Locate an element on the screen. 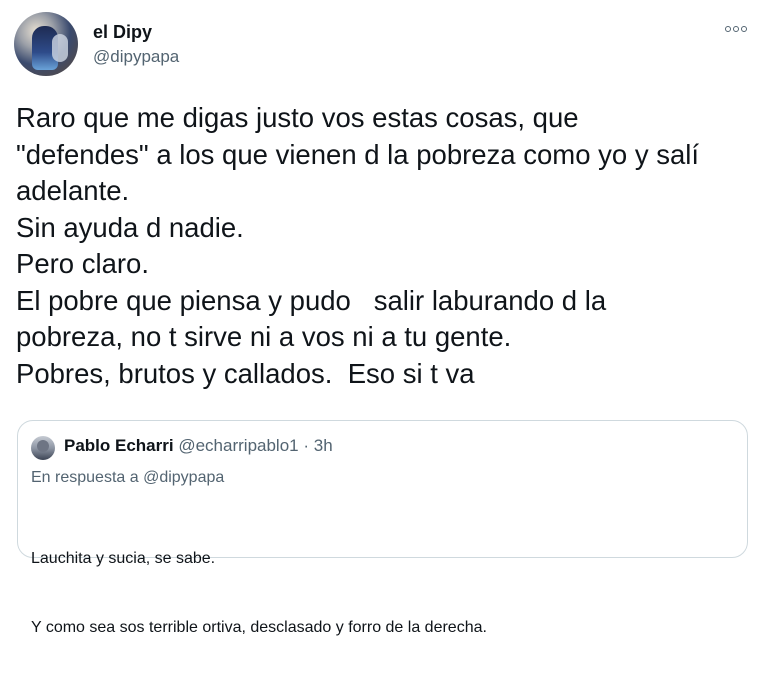  profile-photo-icon is located at coordinates (43, 446).